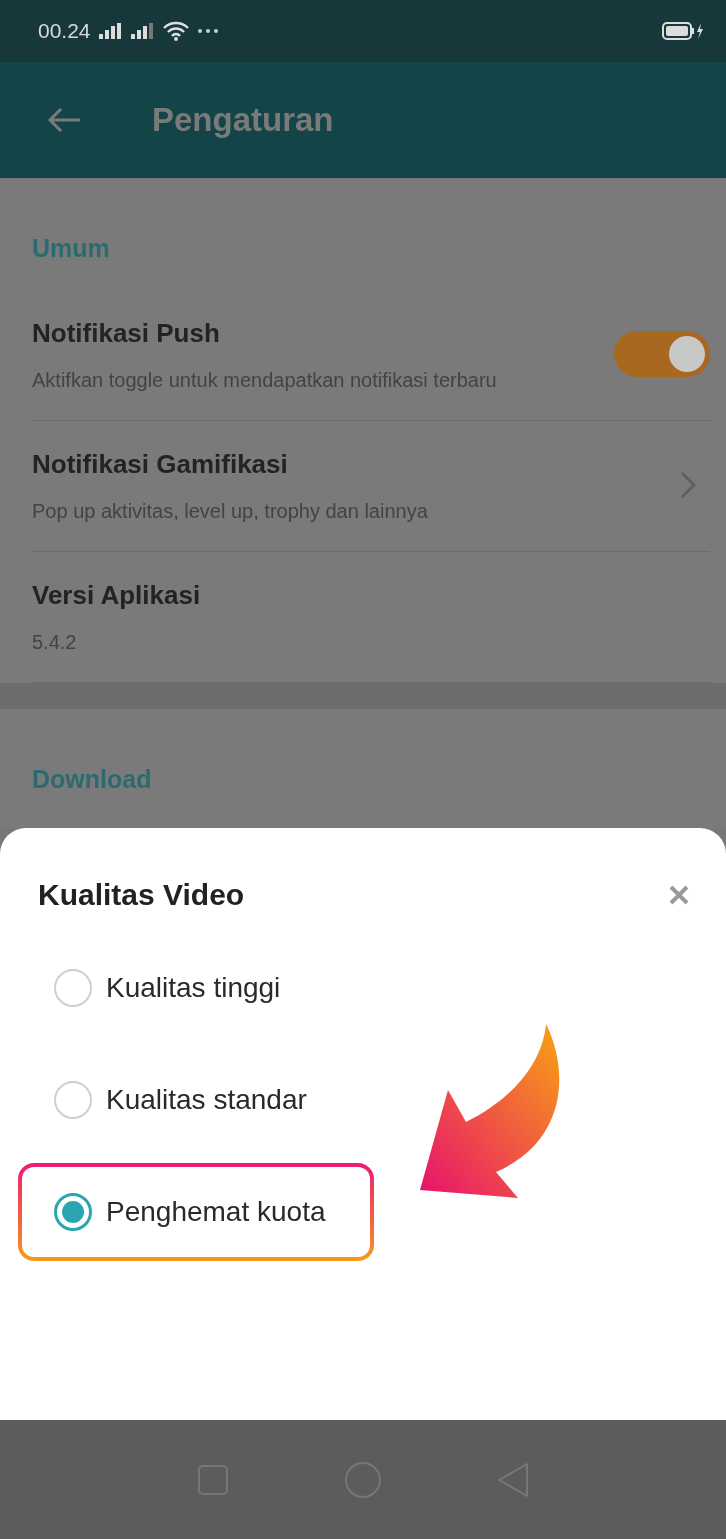 The height and width of the screenshot is (1539, 726). Describe the element at coordinates (512, 1479) in the screenshot. I see `back-nav-icon` at that location.